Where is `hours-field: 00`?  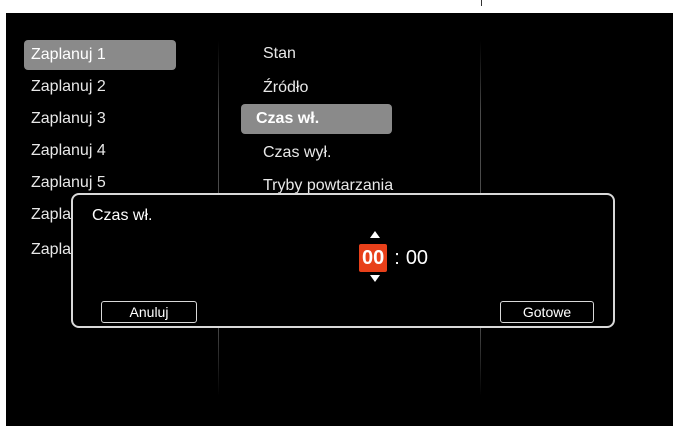 hours-field: 00 is located at coordinates (373, 258).